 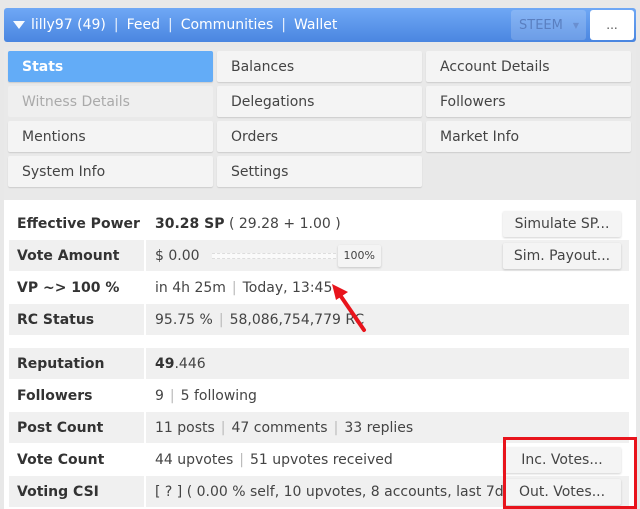 I want to click on upvotes-count: 44 upvotes, so click(x=194, y=459).